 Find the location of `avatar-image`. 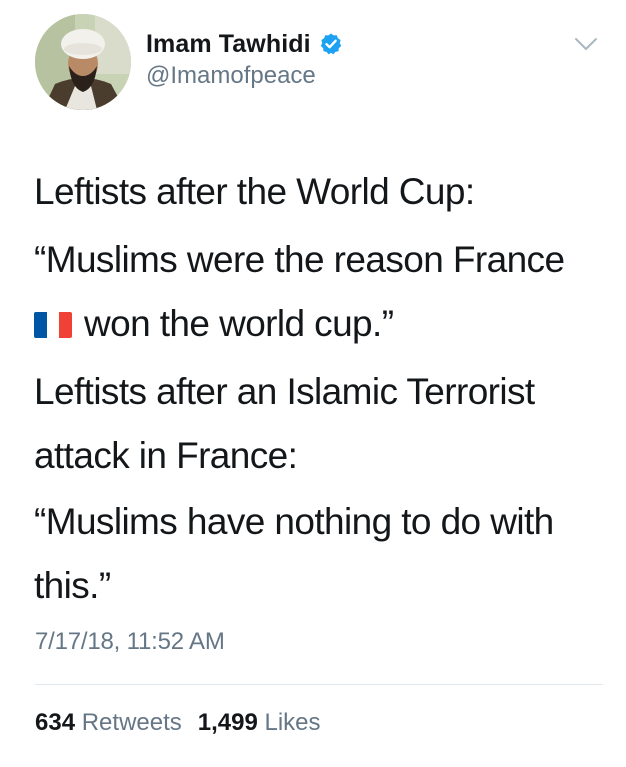

avatar-image is located at coordinates (83, 62).